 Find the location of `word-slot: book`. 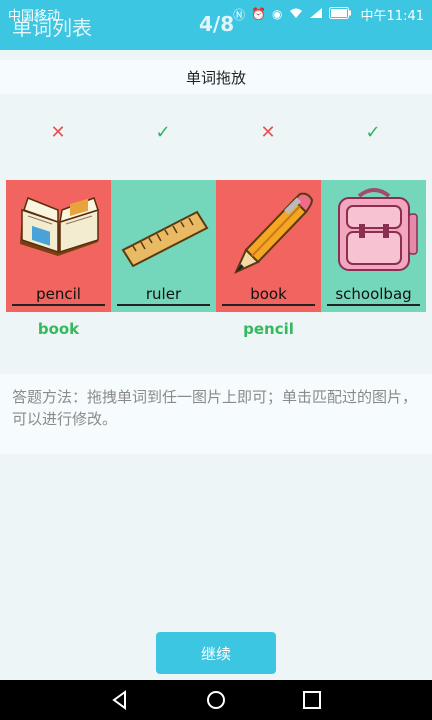

word-slot: book is located at coordinates (268, 295).